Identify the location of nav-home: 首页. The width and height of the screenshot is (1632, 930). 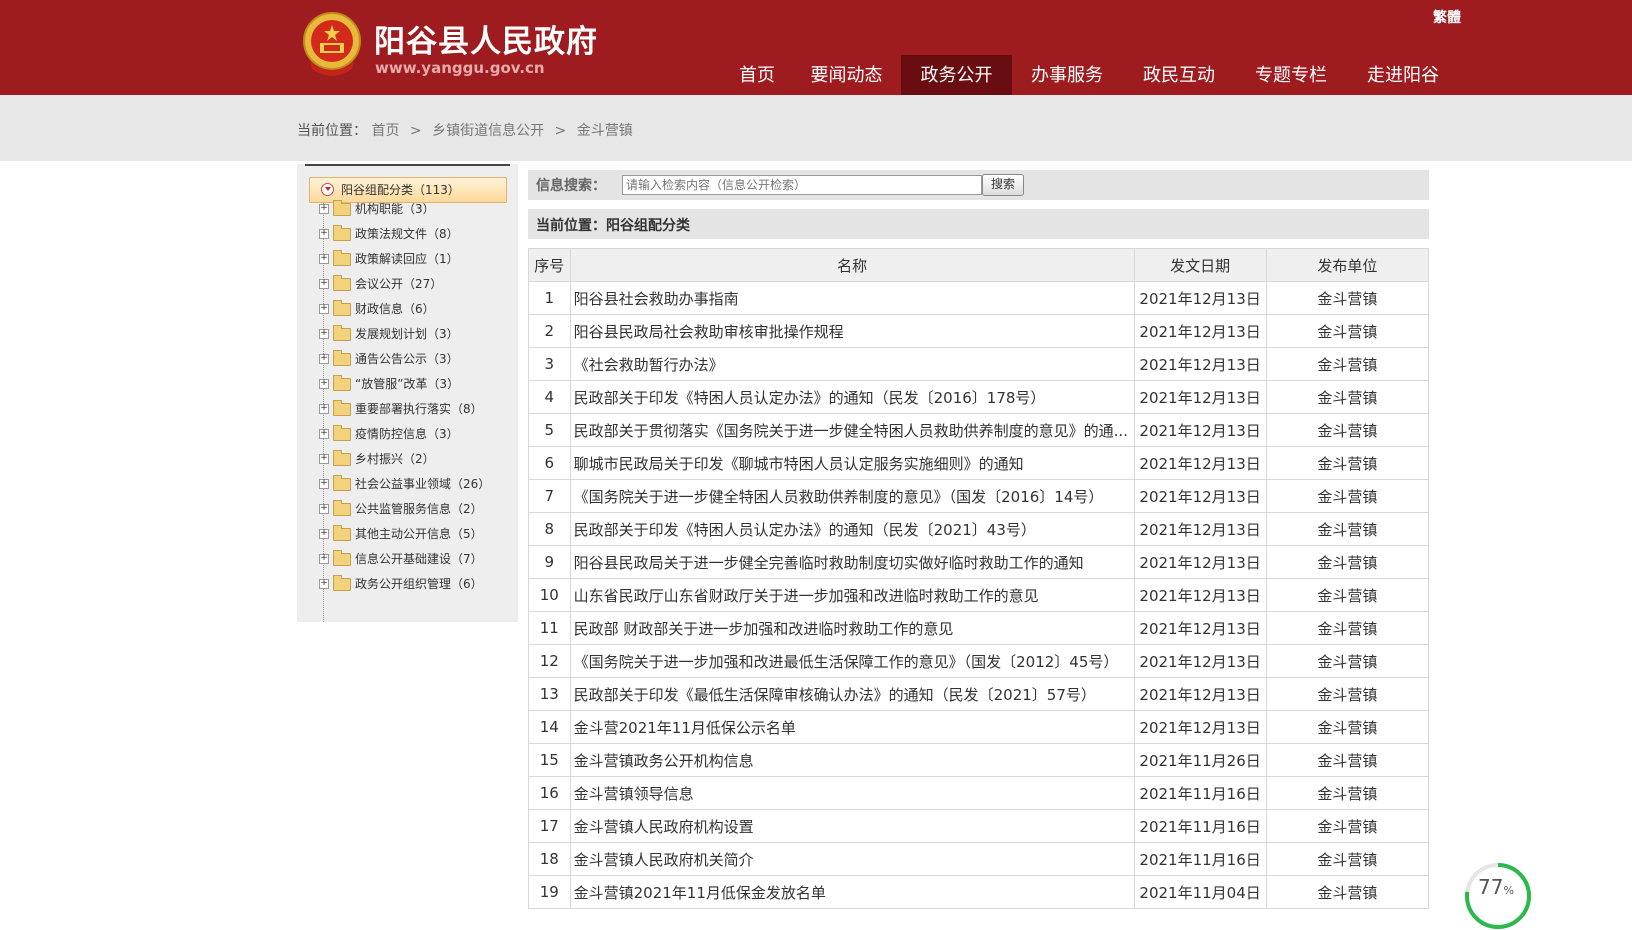
(757, 75).